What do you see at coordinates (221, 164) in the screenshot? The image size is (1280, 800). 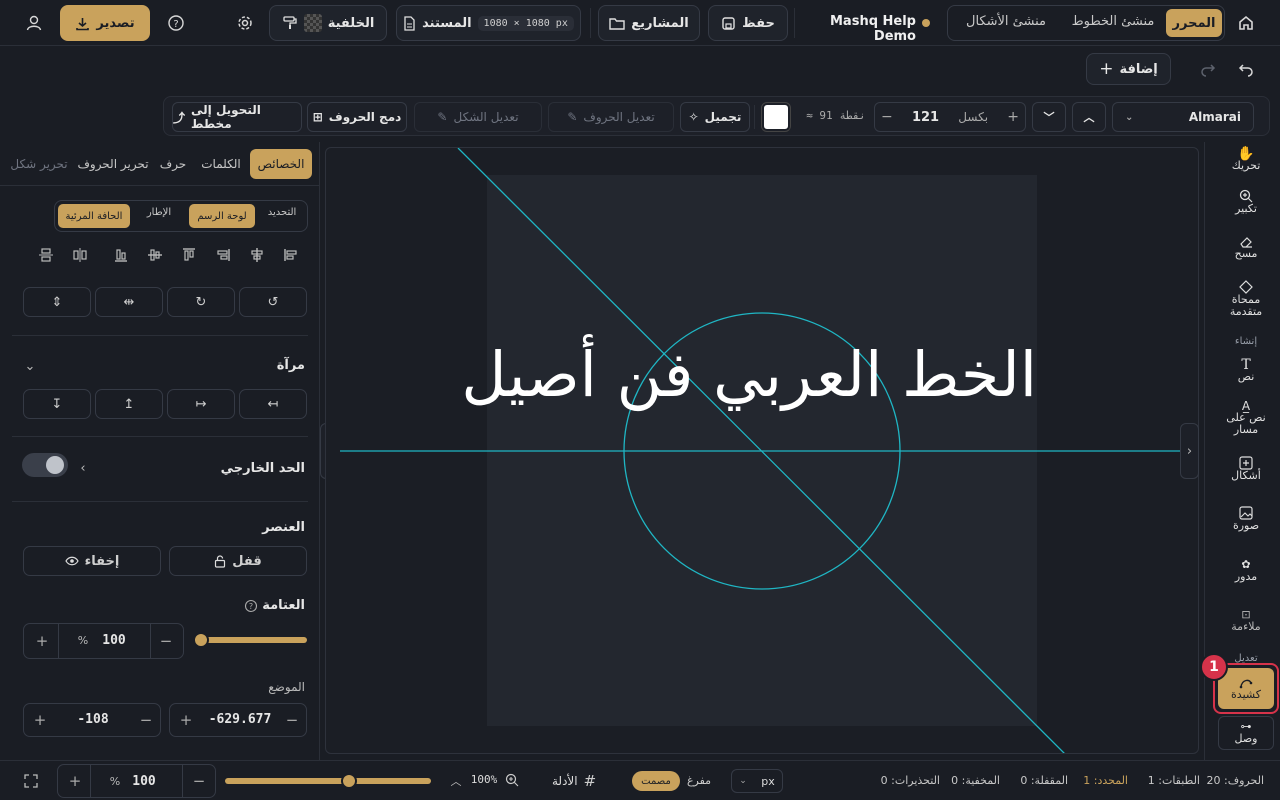 I see `tab-words: الكلمات` at bounding box center [221, 164].